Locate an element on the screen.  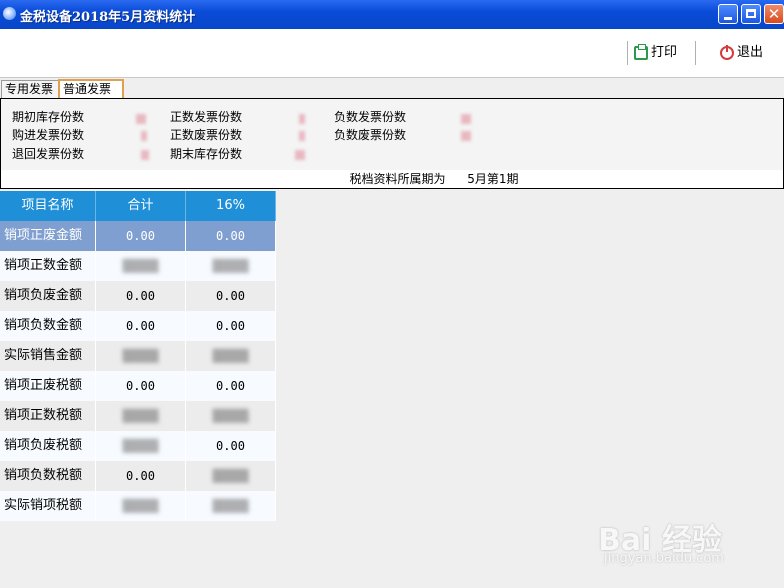
table-row: 销项正废税额 0.00 0.00 is located at coordinates (138, 386).